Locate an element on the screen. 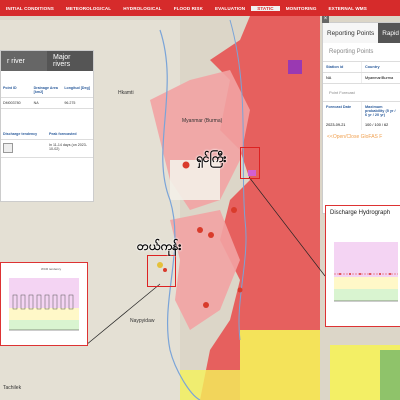 The height and width of the screenshot is (400, 400). map-label-big2: တယ်ကုန်း is located at coordinates (159, 246).